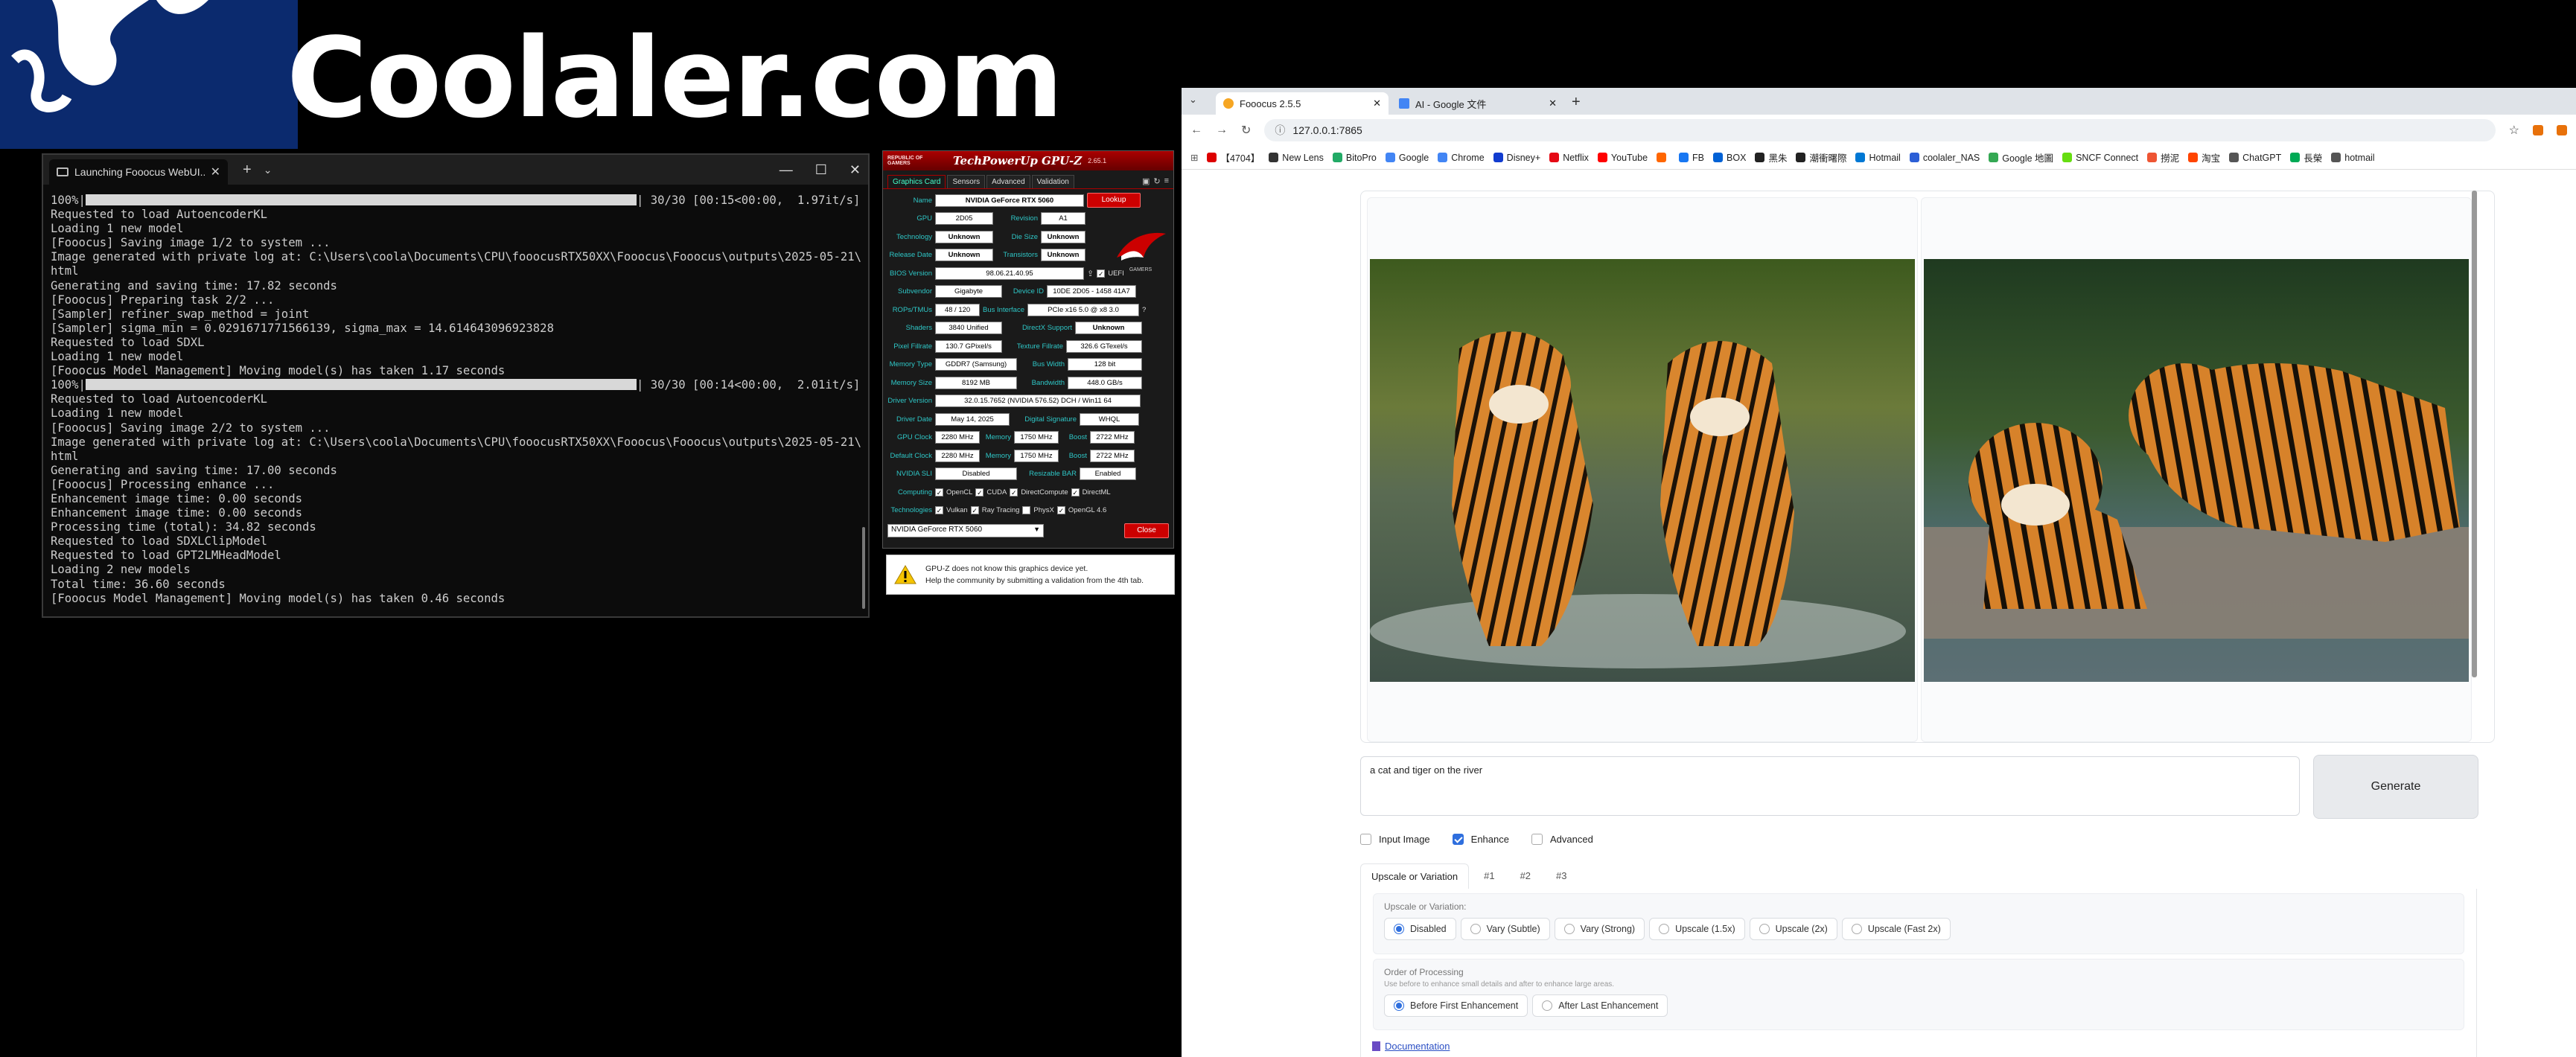 The height and width of the screenshot is (1057, 2576). What do you see at coordinates (1194, 157) in the screenshot?
I see `apps-icon: ⊞` at bounding box center [1194, 157].